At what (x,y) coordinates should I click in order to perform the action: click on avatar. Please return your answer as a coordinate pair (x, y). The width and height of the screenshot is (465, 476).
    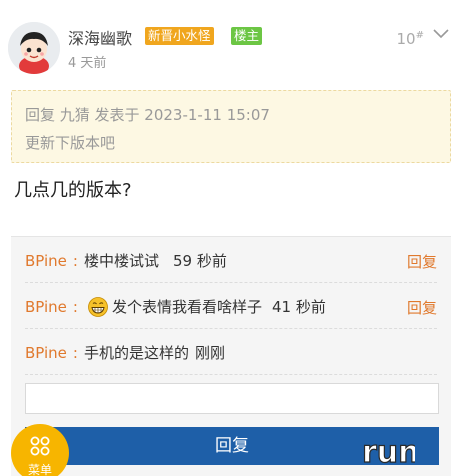
    Looking at the image, I should click on (34, 48).